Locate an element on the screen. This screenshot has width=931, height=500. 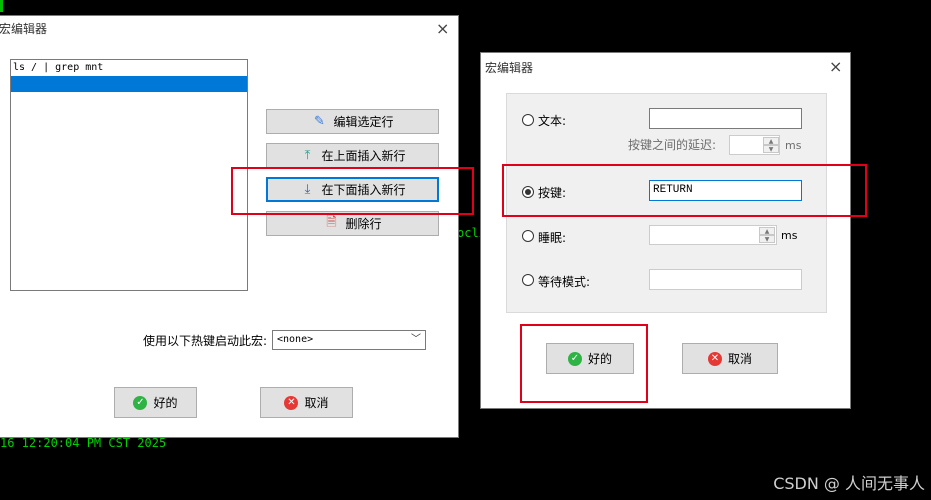
text-field is located at coordinates (725, 118).